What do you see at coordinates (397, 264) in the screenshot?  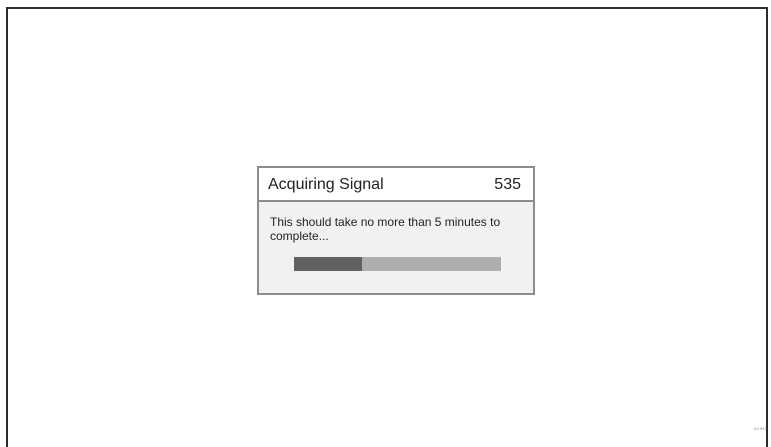 I see `progress-bar` at bounding box center [397, 264].